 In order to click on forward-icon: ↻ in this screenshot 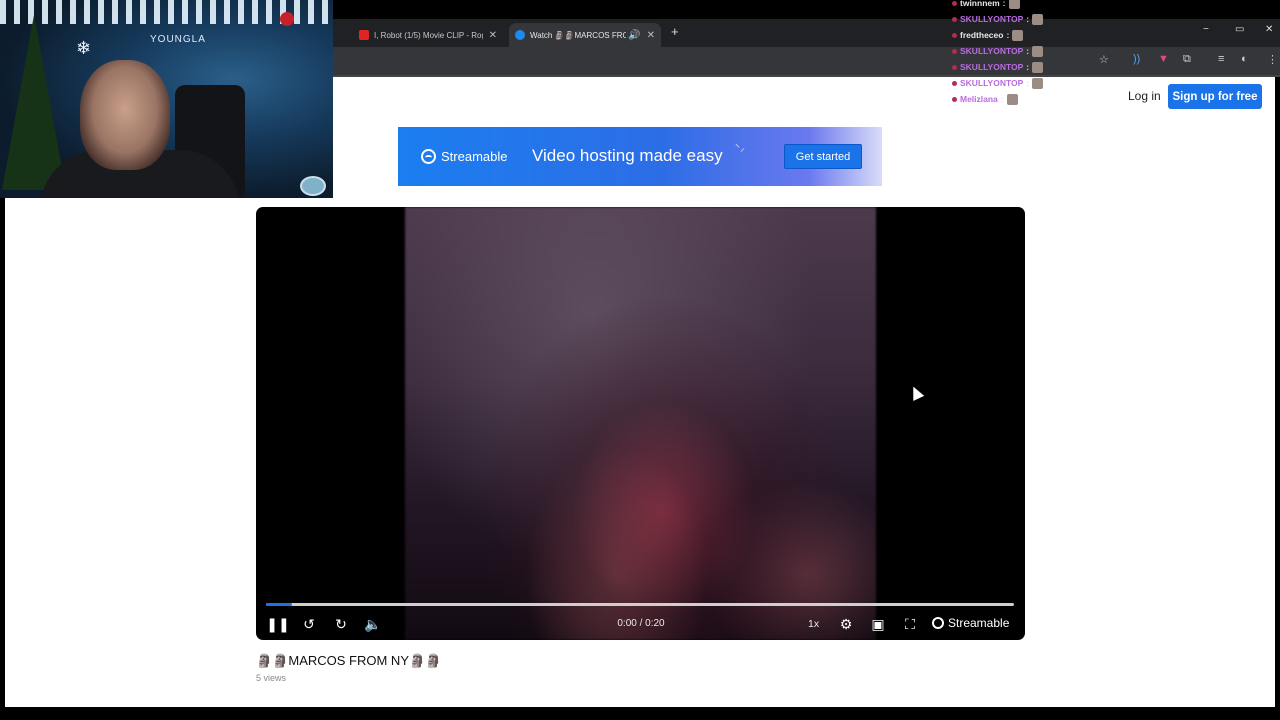, I will do `click(341, 624)`.